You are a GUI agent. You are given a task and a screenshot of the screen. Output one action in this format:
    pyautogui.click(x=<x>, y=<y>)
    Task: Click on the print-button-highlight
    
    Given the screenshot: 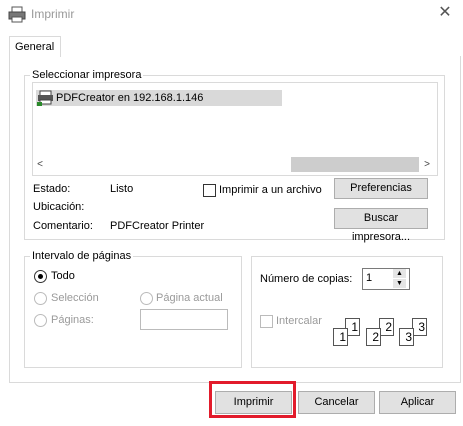 What is the action you would take?
    pyautogui.click(x=252, y=399)
    